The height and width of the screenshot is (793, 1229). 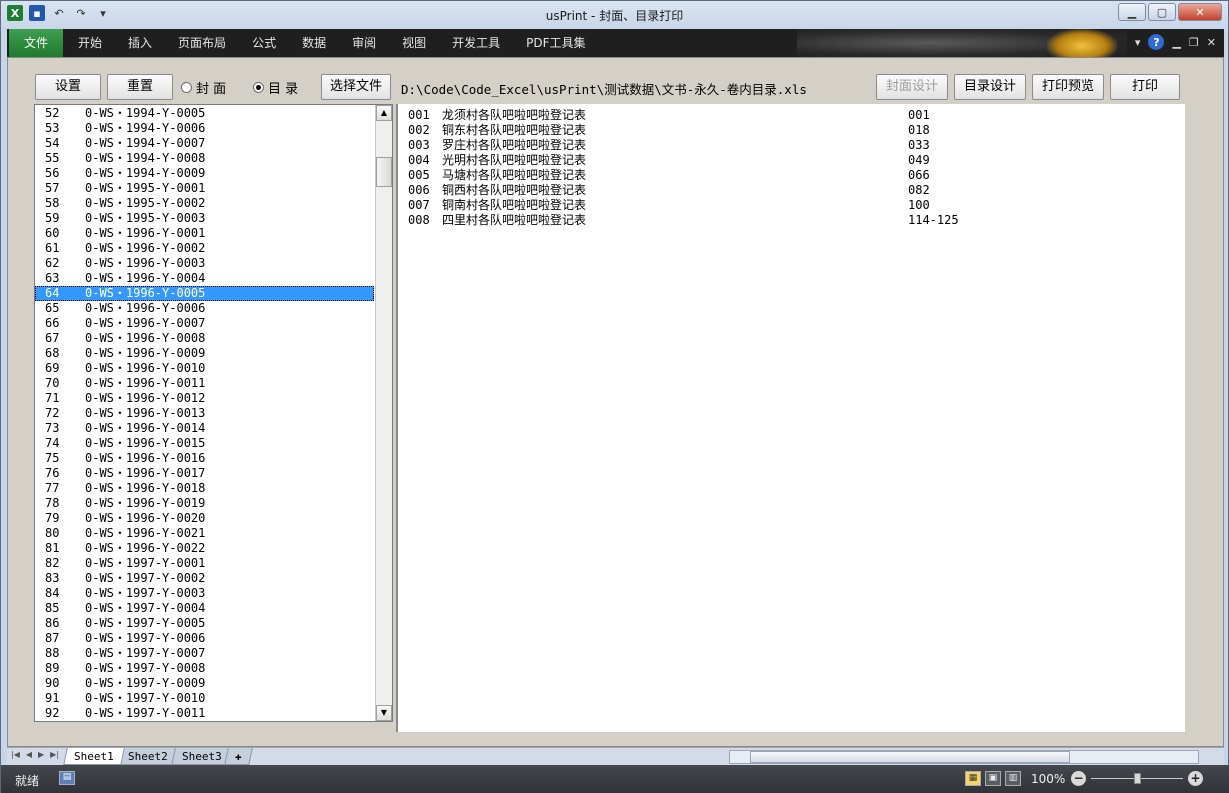 What do you see at coordinates (204, 473) in the screenshot?
I see `list-item: 76 0-WS・1996-Y-0017` at bounding box center [204, 473].